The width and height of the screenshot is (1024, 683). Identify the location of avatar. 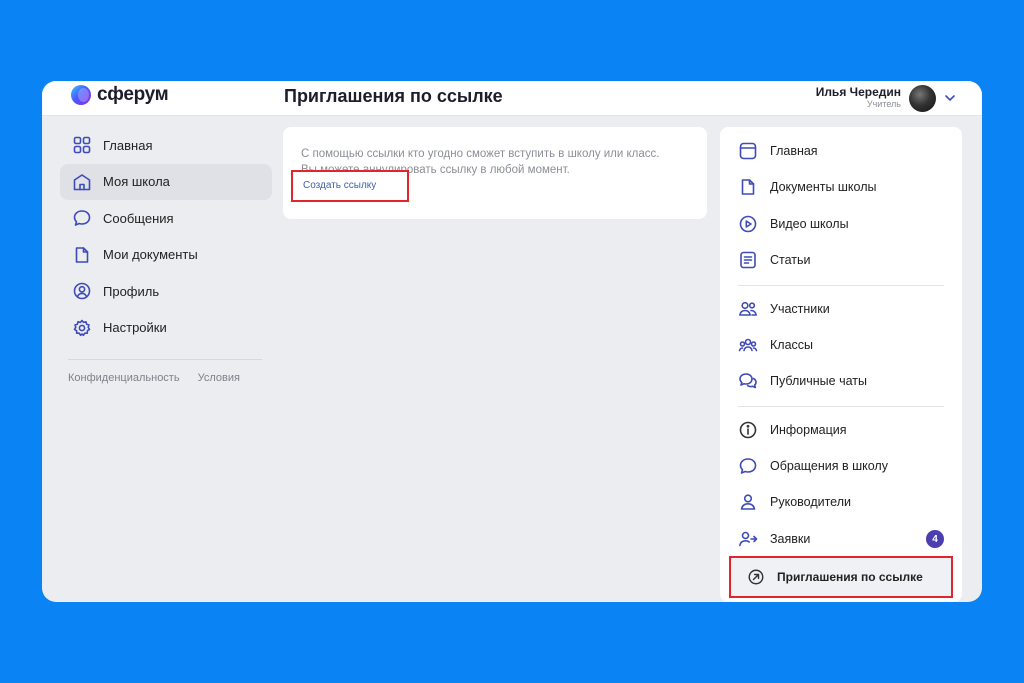
(922, 98).